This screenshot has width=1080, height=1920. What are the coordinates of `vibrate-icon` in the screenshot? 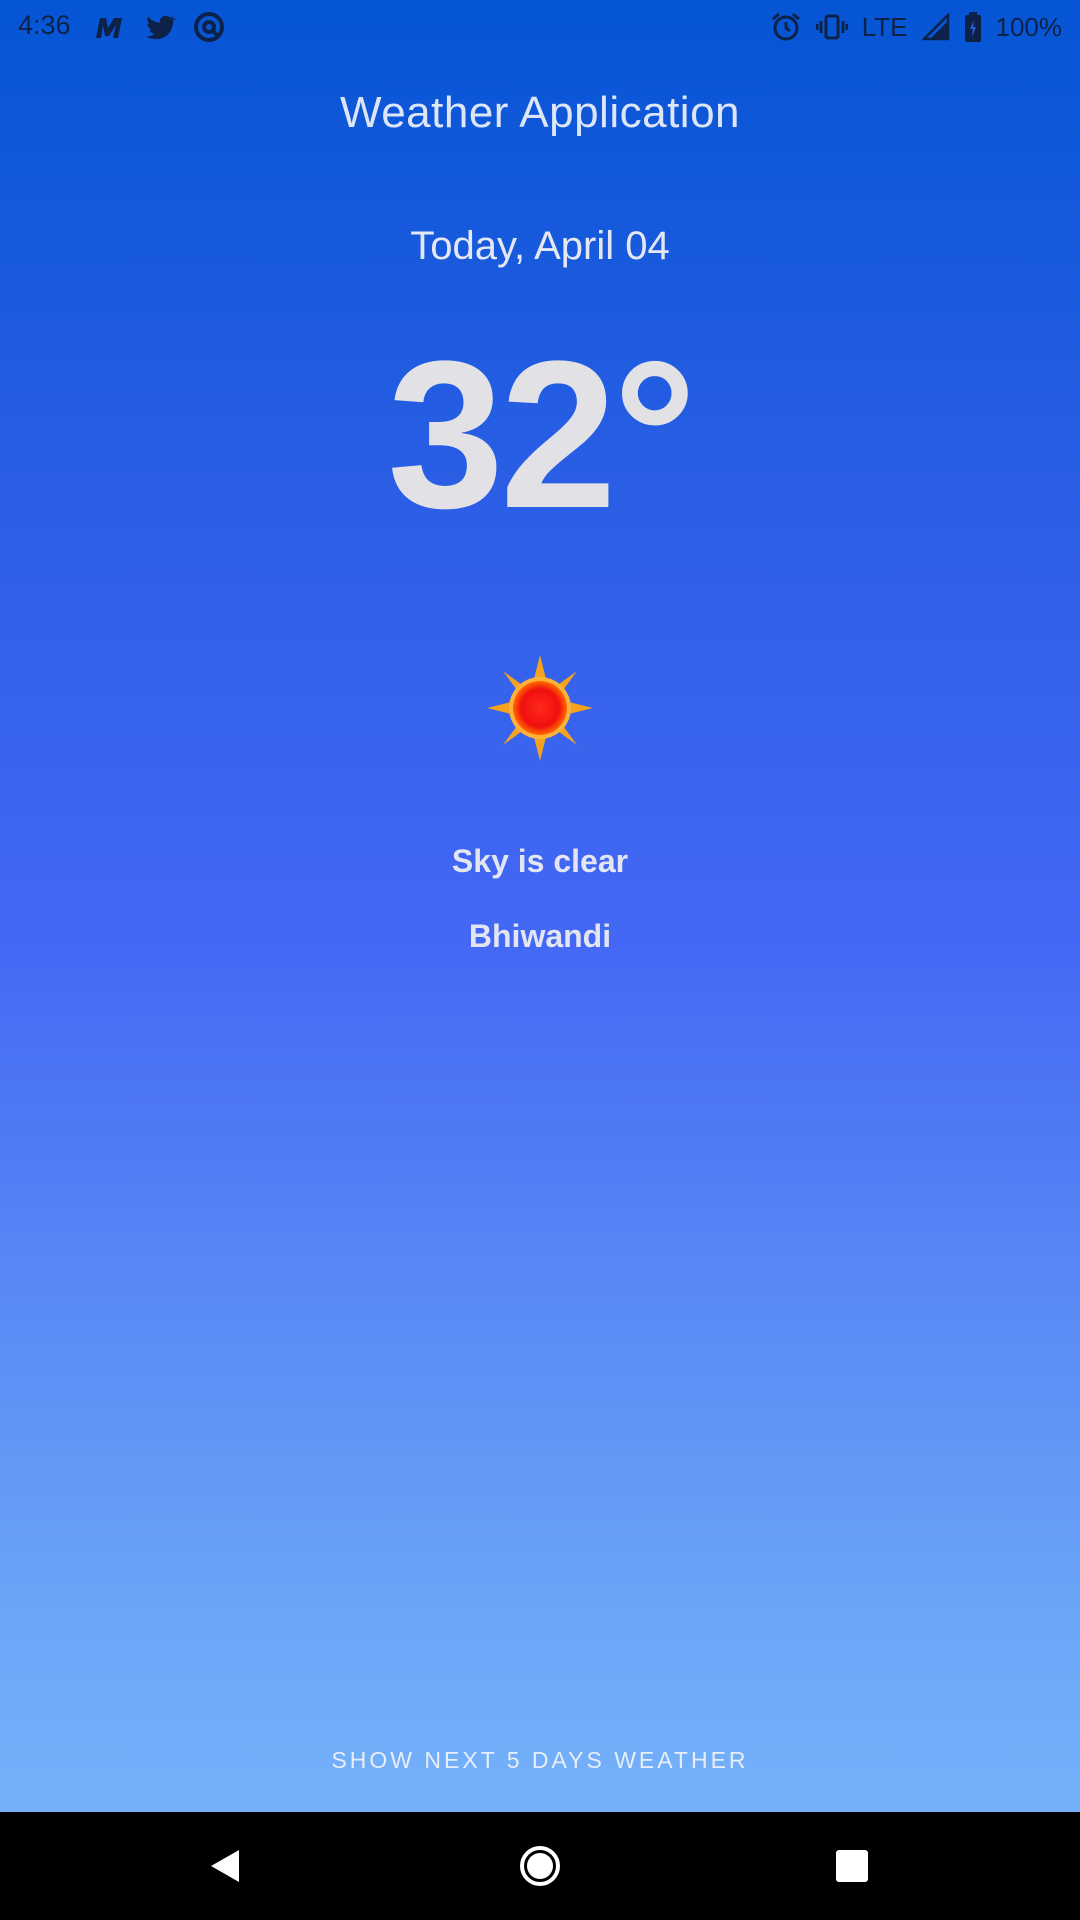 It's located at (831, 27).